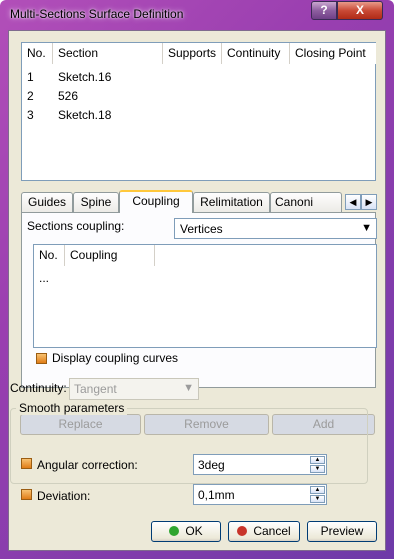  Describe the element at coordinates (342, 531) in the screenshot. I see `preview-button: Preview` at that location.